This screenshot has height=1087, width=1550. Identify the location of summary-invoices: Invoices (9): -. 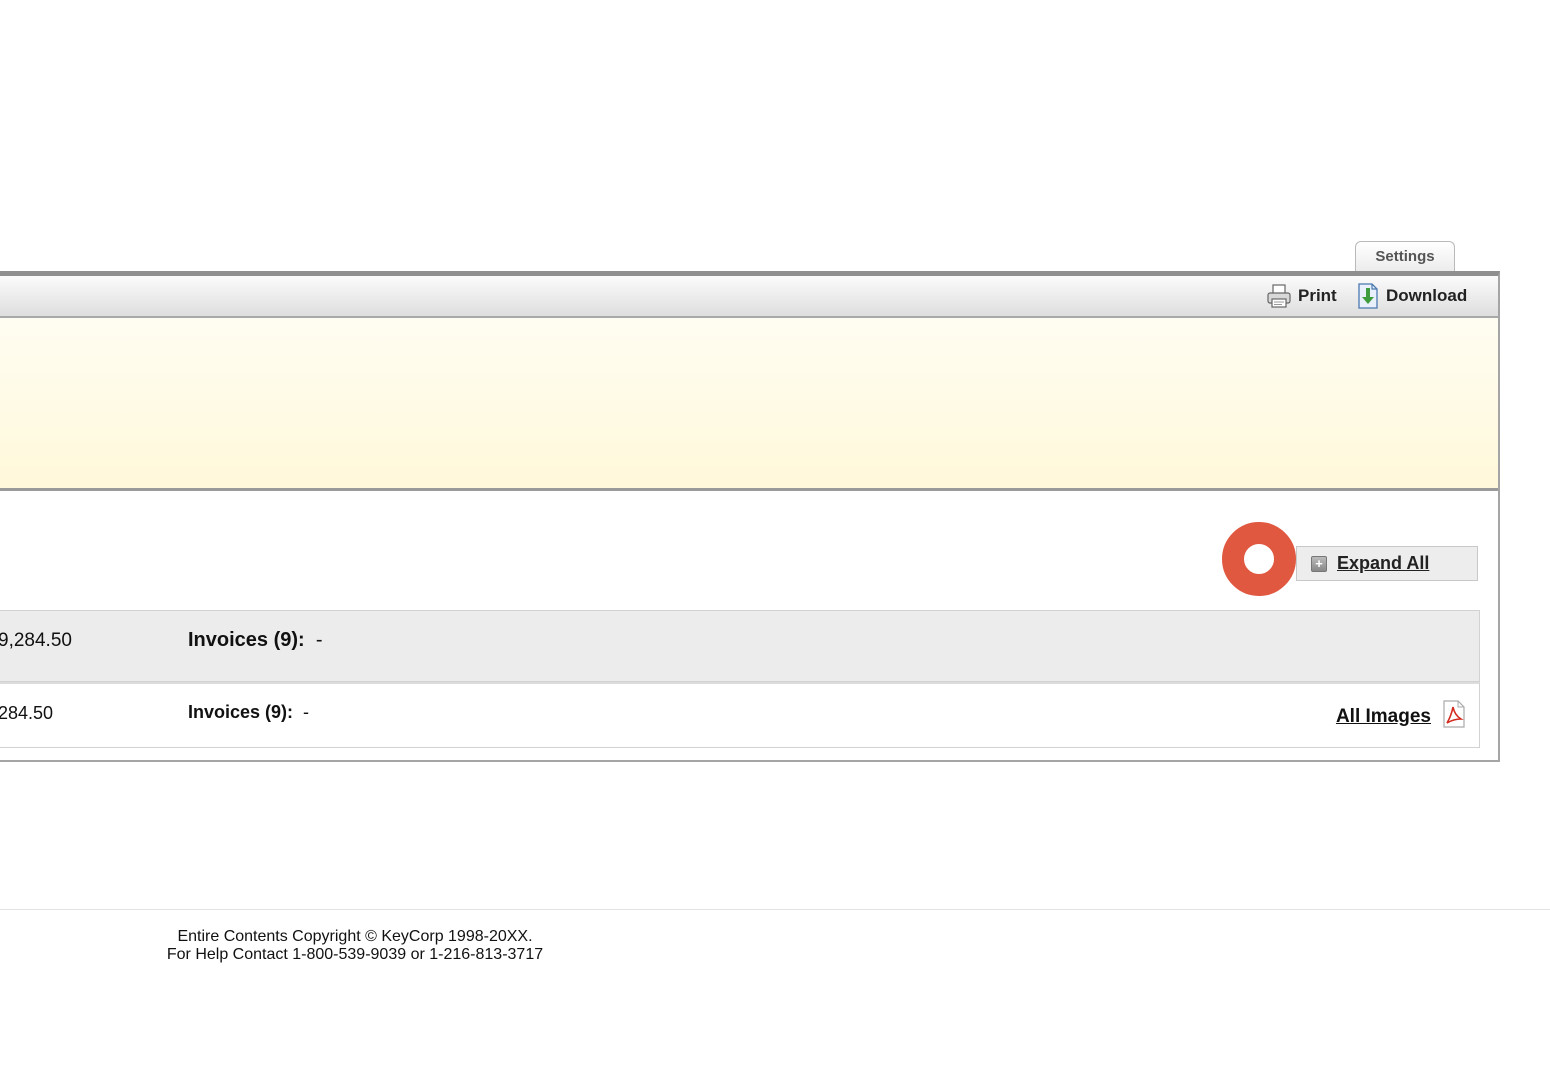
(255, 640).